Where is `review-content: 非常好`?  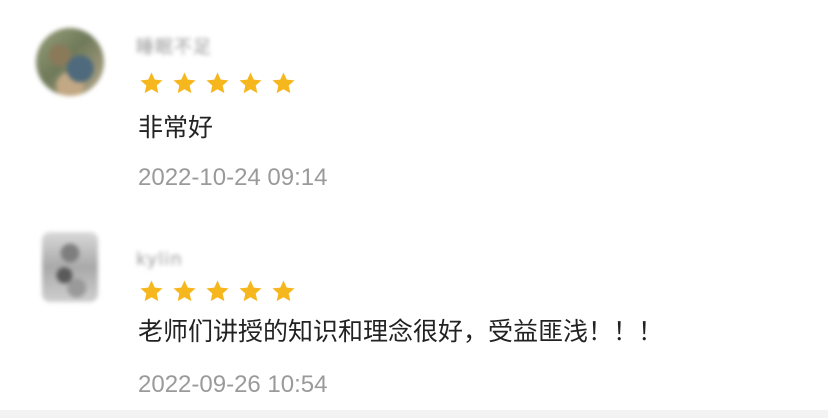 review-content: 非常好 is located at coordinates (176, 127).